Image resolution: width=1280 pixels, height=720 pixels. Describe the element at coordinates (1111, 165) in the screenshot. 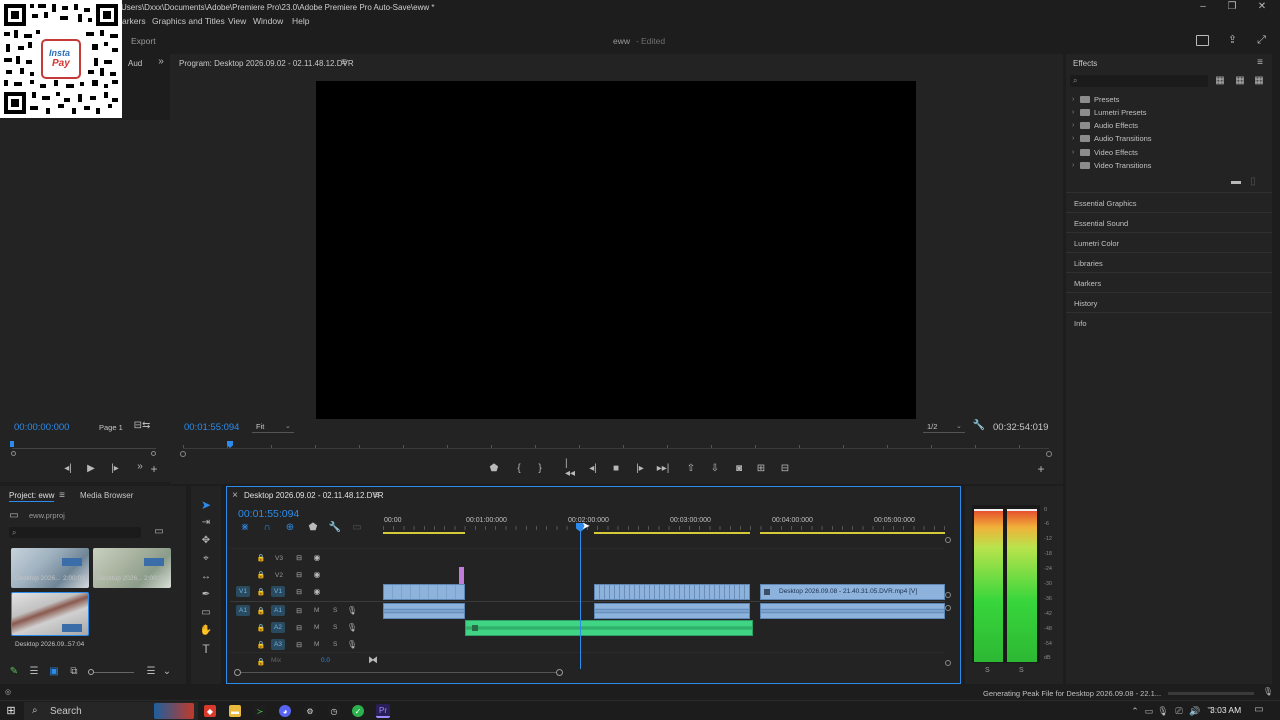

I see `fx-folder-video-transitions: › Video Transitions` at that location.